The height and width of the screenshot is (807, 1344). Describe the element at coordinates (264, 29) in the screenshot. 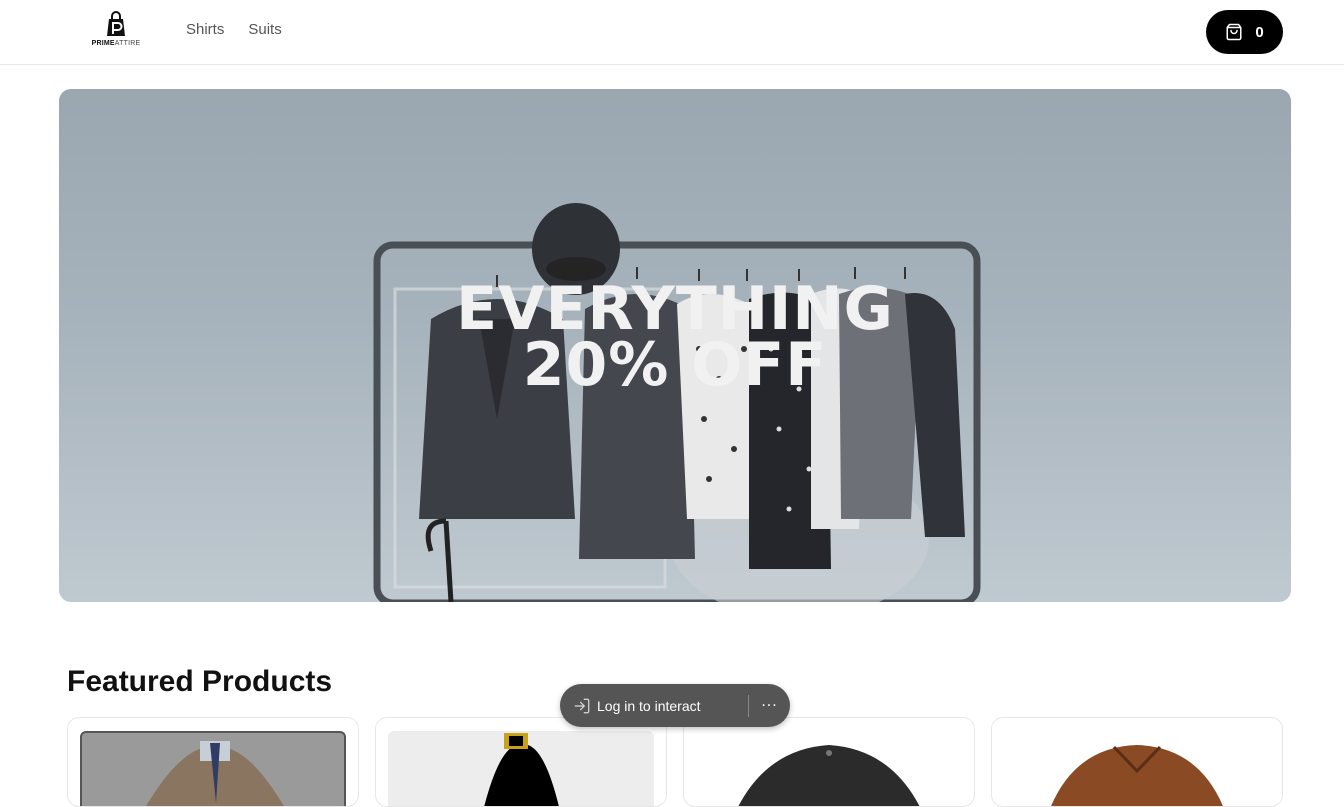

I see `nav-item-suits: Suits` at that location.